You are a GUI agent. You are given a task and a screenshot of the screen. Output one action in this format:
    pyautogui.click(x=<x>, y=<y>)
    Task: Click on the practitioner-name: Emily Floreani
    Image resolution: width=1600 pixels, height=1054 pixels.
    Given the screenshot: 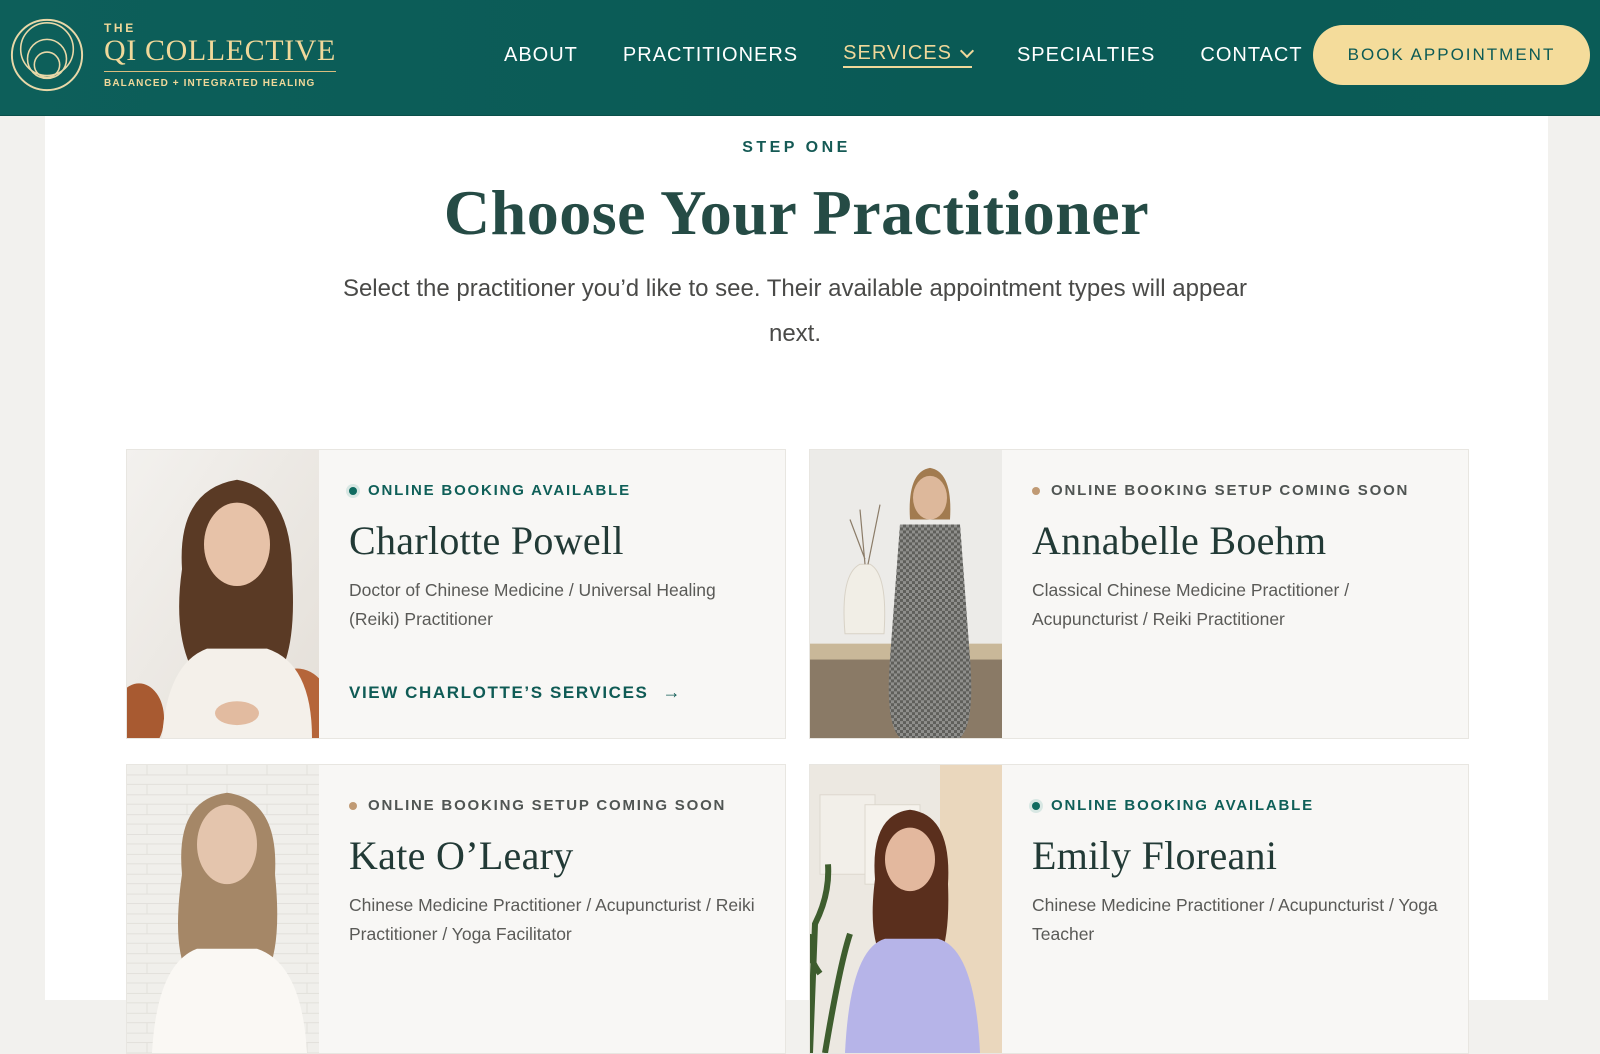 What is the action you would take?
    pyautogui.click(x=1155, y=855)
    